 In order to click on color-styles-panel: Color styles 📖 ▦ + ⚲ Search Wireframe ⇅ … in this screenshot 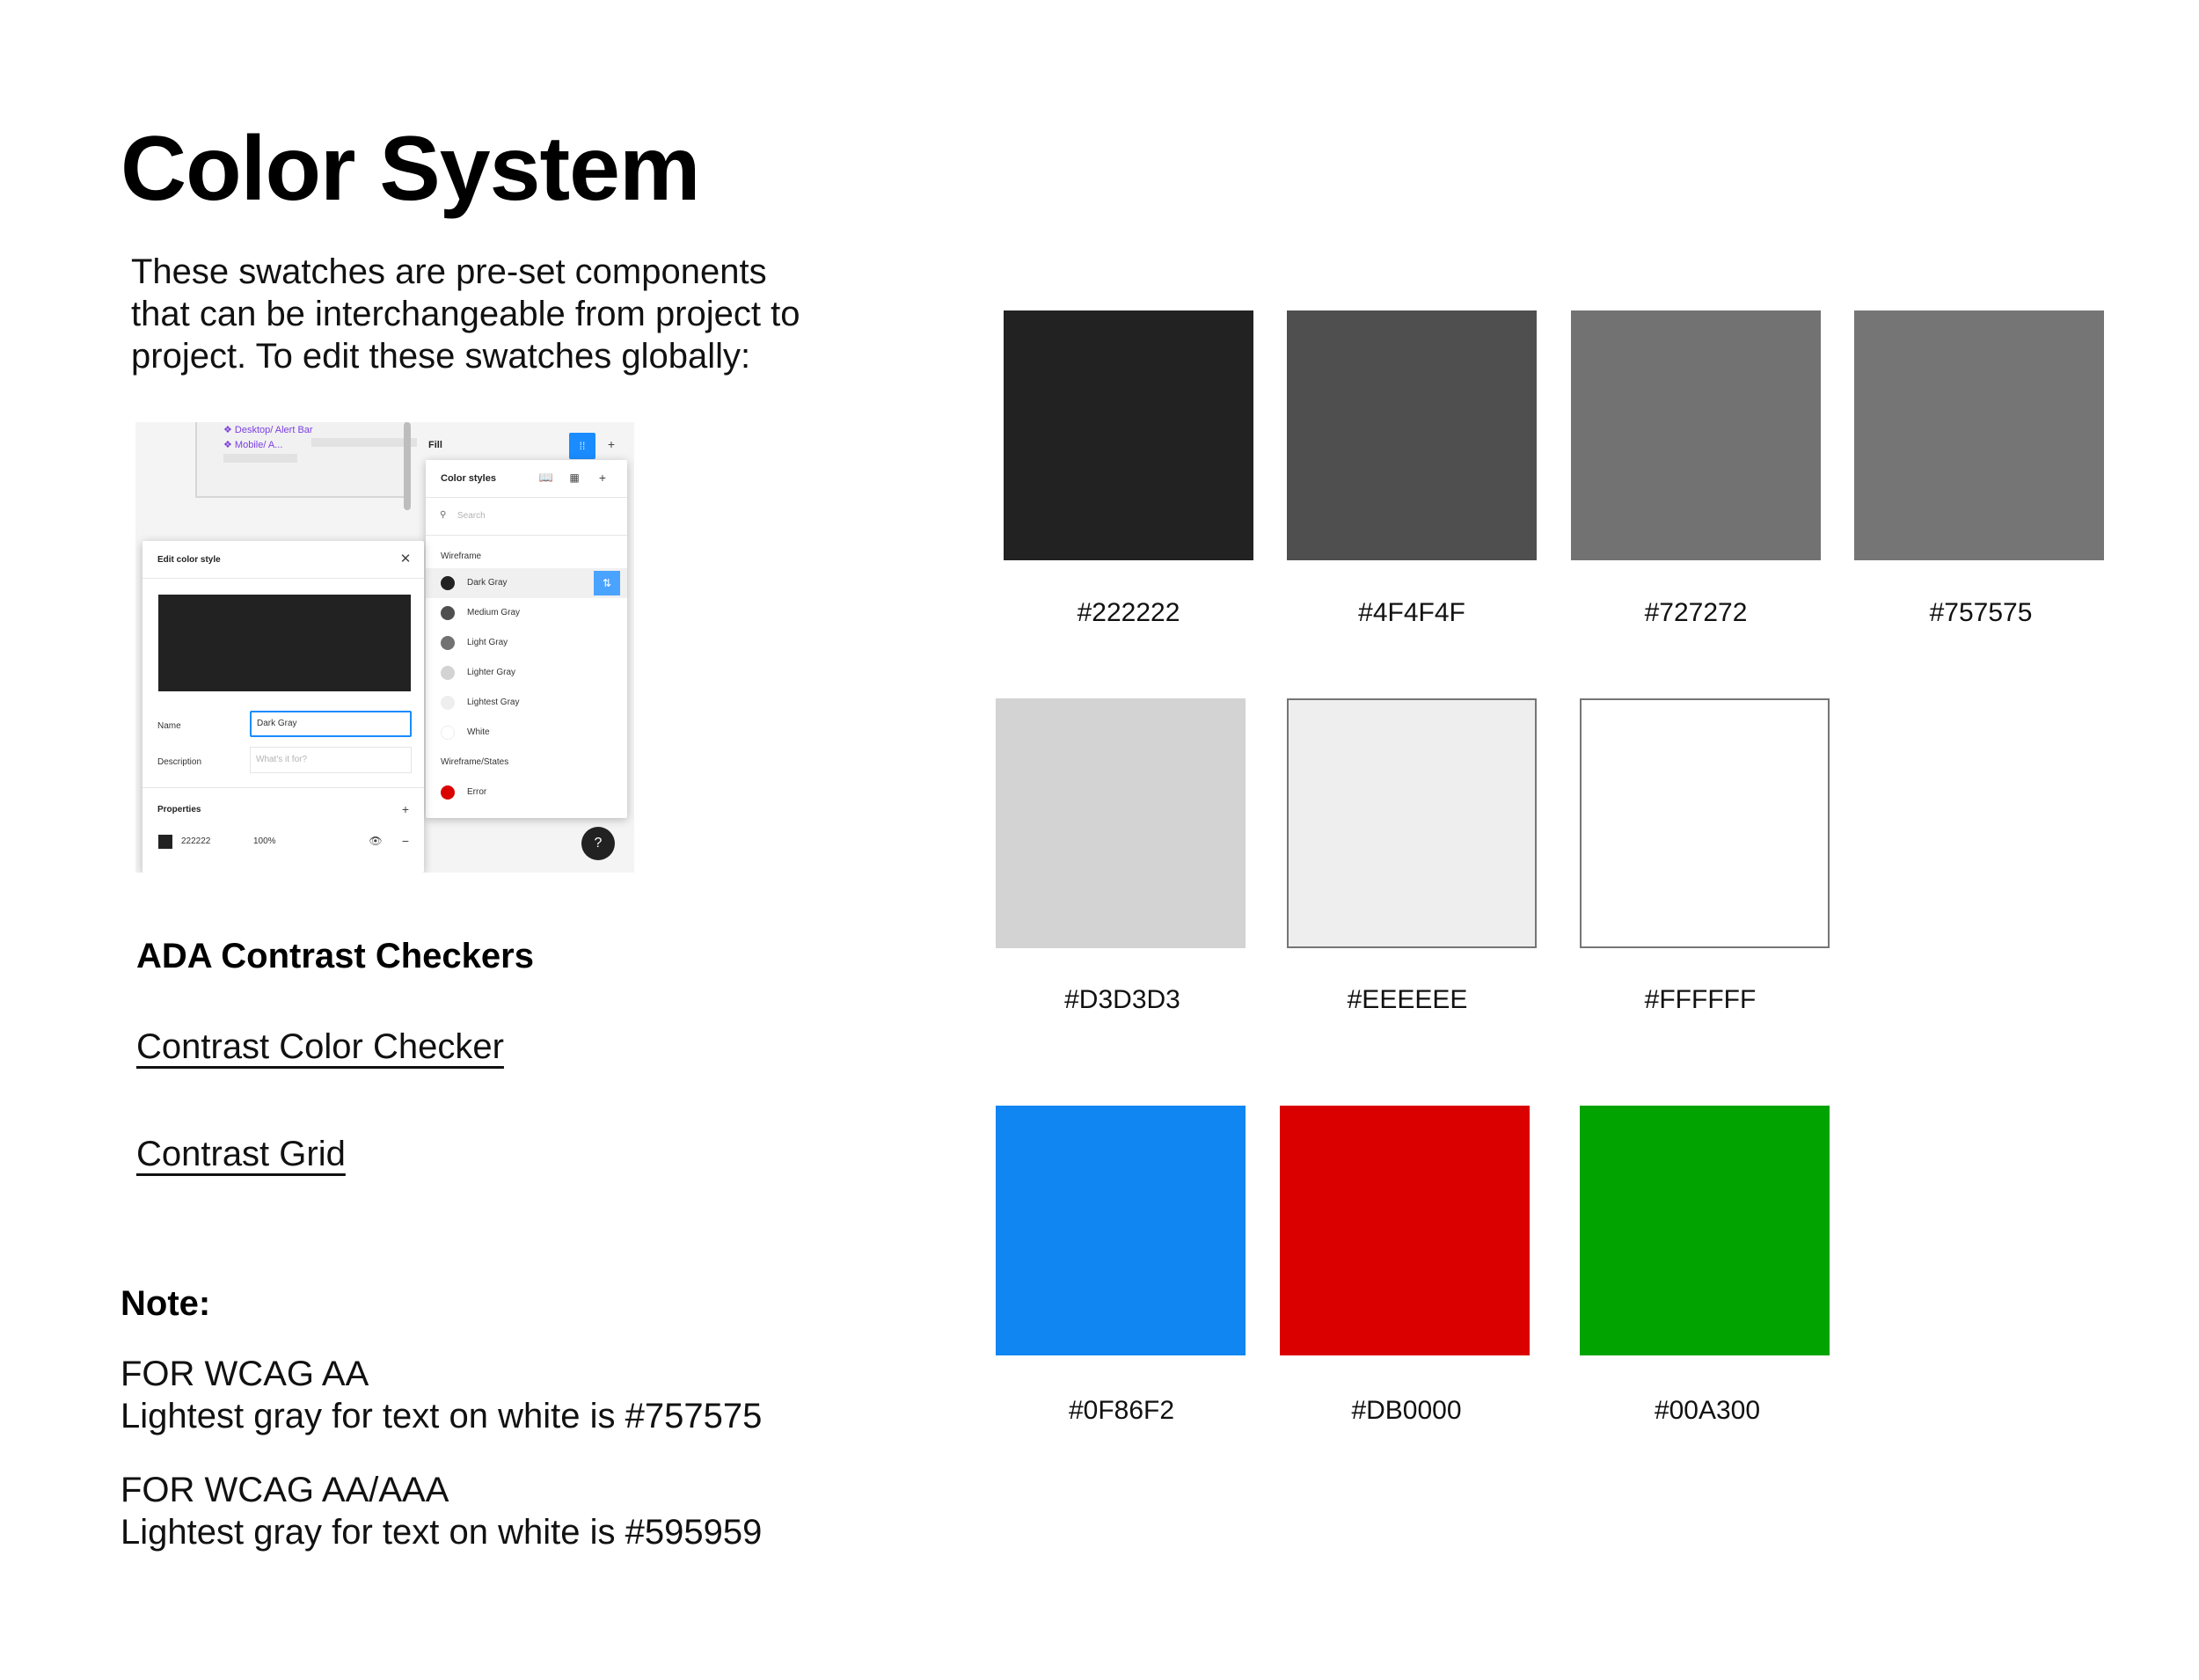, I will do `click(526, 639)`.